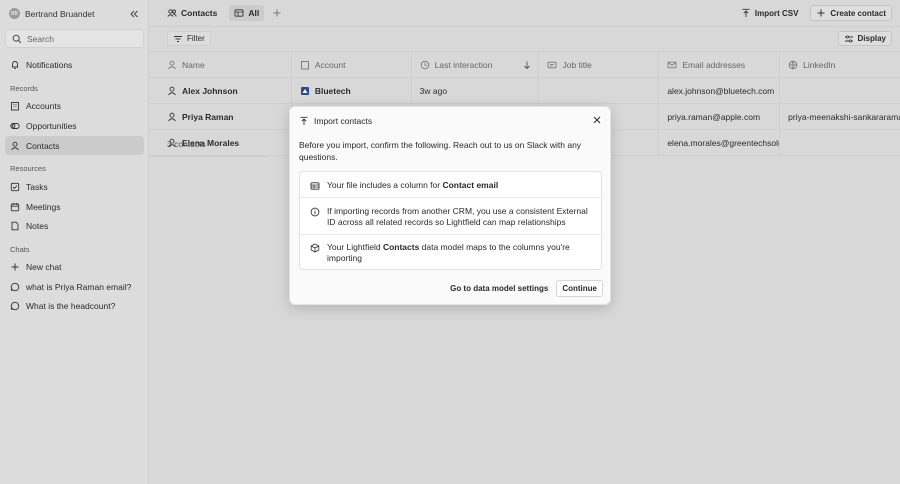 The image size is (900, 484). Describe the element at coordinates (134, 14) in the screenshot. I see `collapse-sidebar-icon` at that location.